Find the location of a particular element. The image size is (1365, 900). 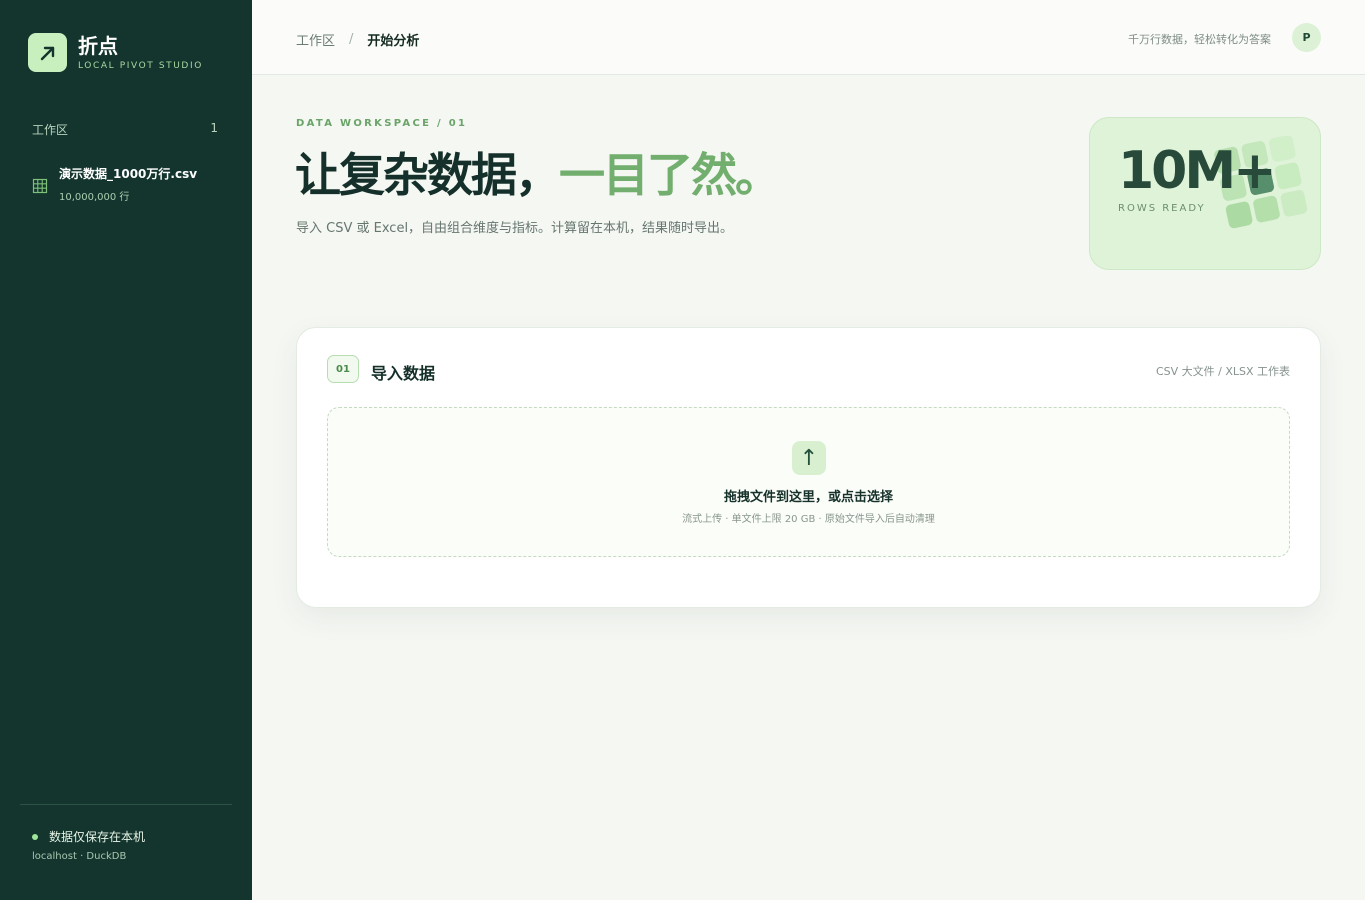

sidebar-file-item: 演示数据_1000万行.csv 10,000,000 行 is located at coordinates (114, 184).